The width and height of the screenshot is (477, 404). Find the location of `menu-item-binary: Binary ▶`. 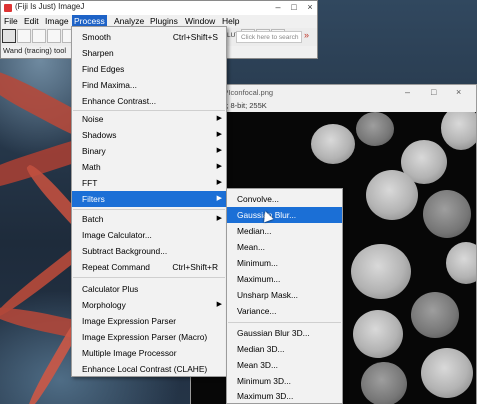

menu-item-binary: Binary ▶ is located at coordinates (149, 151).